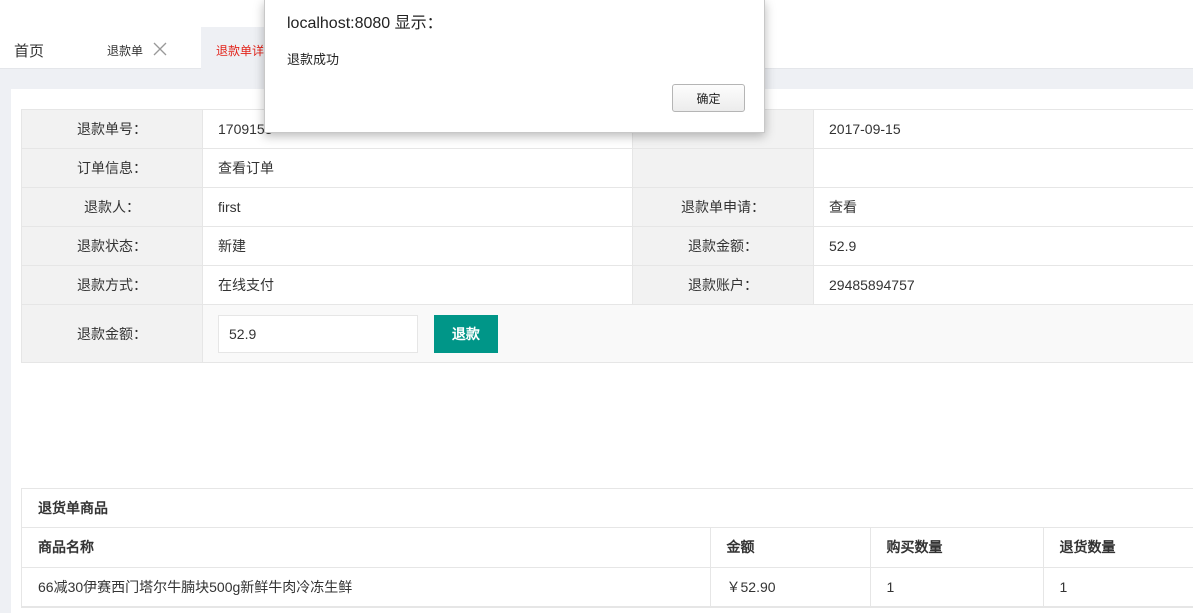 Image resolution: width=1193 pixels, height=613 pixels. I want to click on tab-refund-detail: 退款单详, so click(236, 48).